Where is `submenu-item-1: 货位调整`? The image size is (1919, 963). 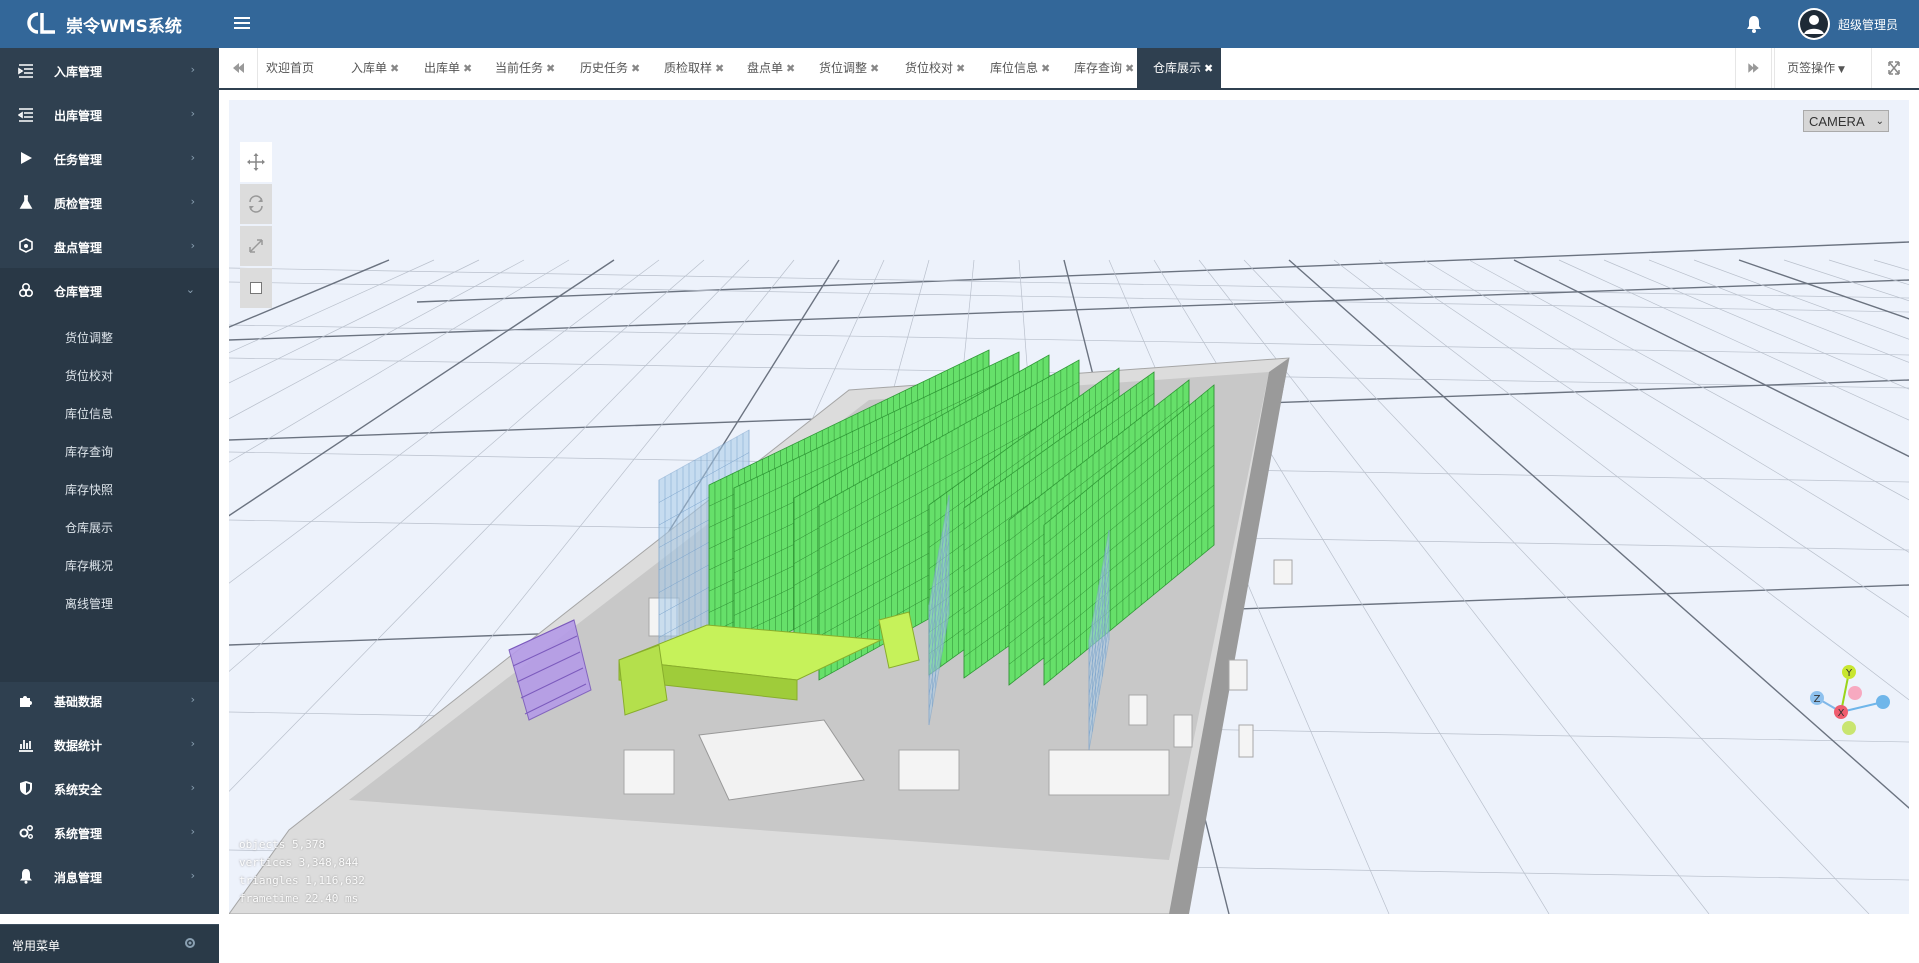 submenu-item-1: 货位调整 is located at coordinates (89, 337).